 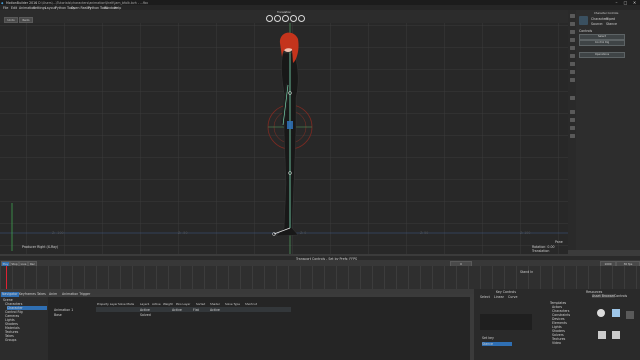 What do you see at coordinates (602, 43) in the screenshot?
I see `control-rig-button: Control Rig` at bounding box center [602, 43].